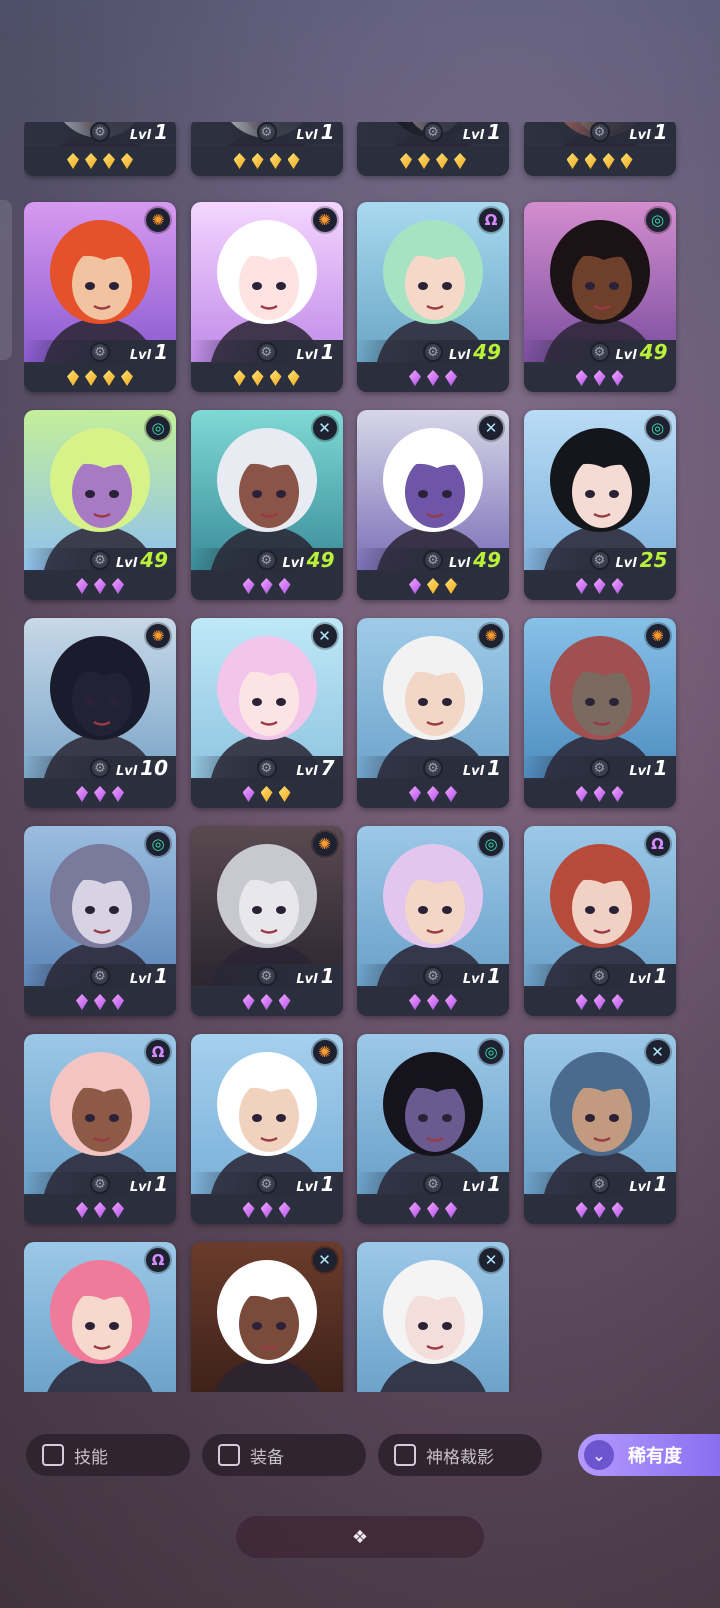 This screenshot has width=720, height=1608. Describe the element at coordinates (360, 1537) in the screenshot. I see `bottom-handle-button: ❖` at that location.